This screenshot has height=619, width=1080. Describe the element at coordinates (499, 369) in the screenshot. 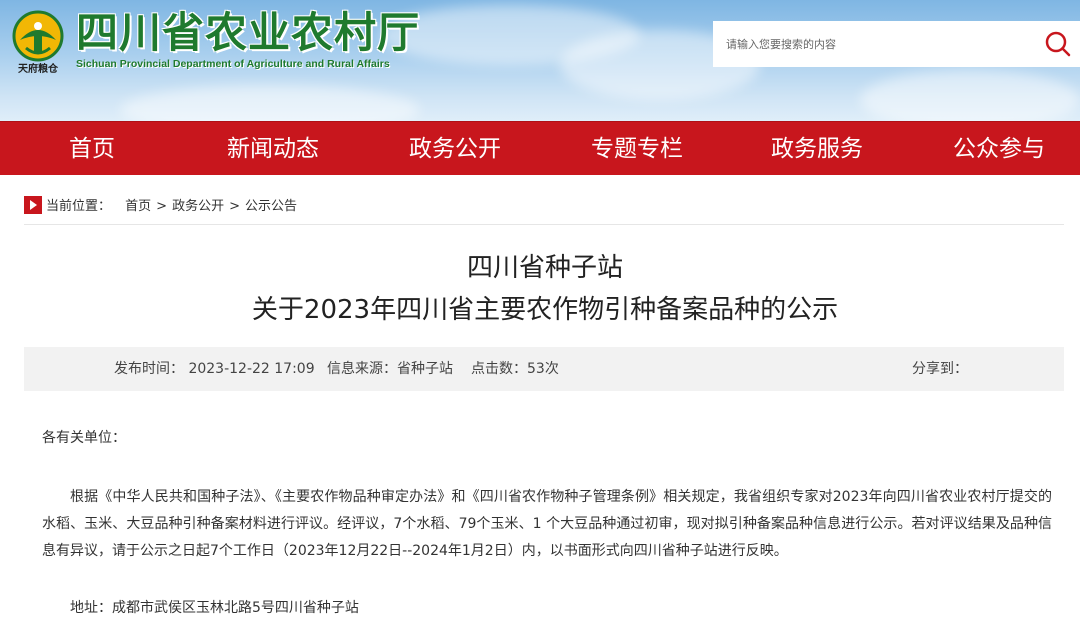

I see `clicks-label: 点击数：` at that location.